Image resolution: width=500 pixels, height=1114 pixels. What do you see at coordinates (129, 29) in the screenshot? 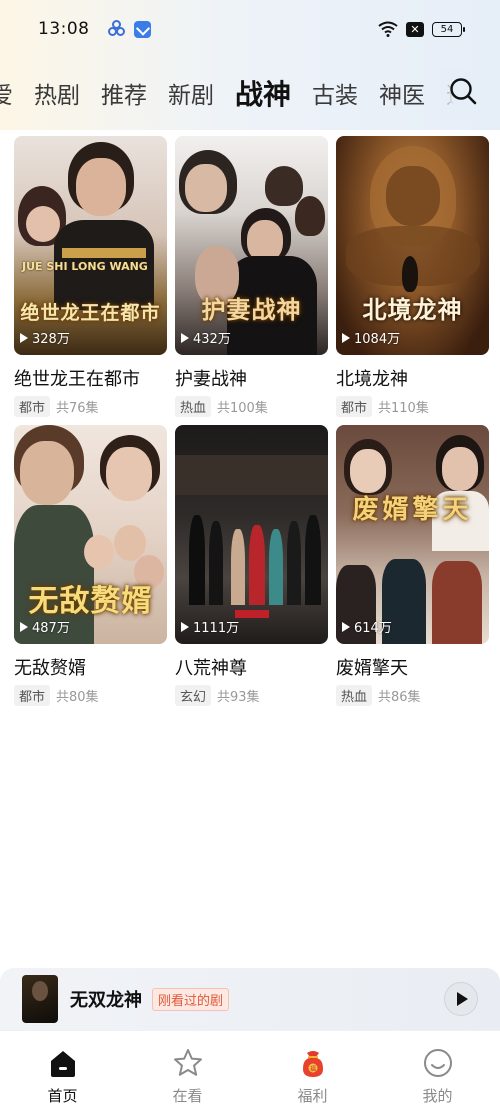
I see `status-app-icons` at bounding box center [129, 29].